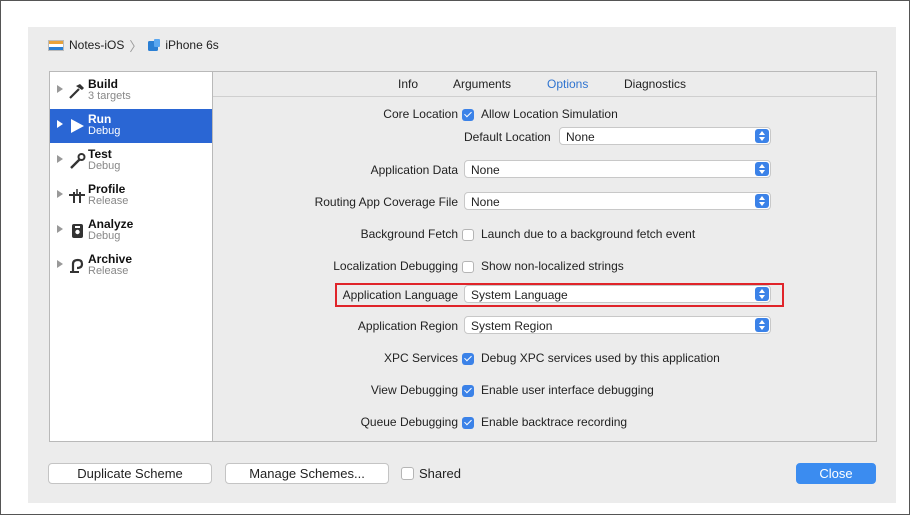 This screenshot has height=515, width=910. What do you see at coordinates (110, 259) in the screenshot?
I see `sidebar-item-title: Archive` at bounding box center [110, 259].